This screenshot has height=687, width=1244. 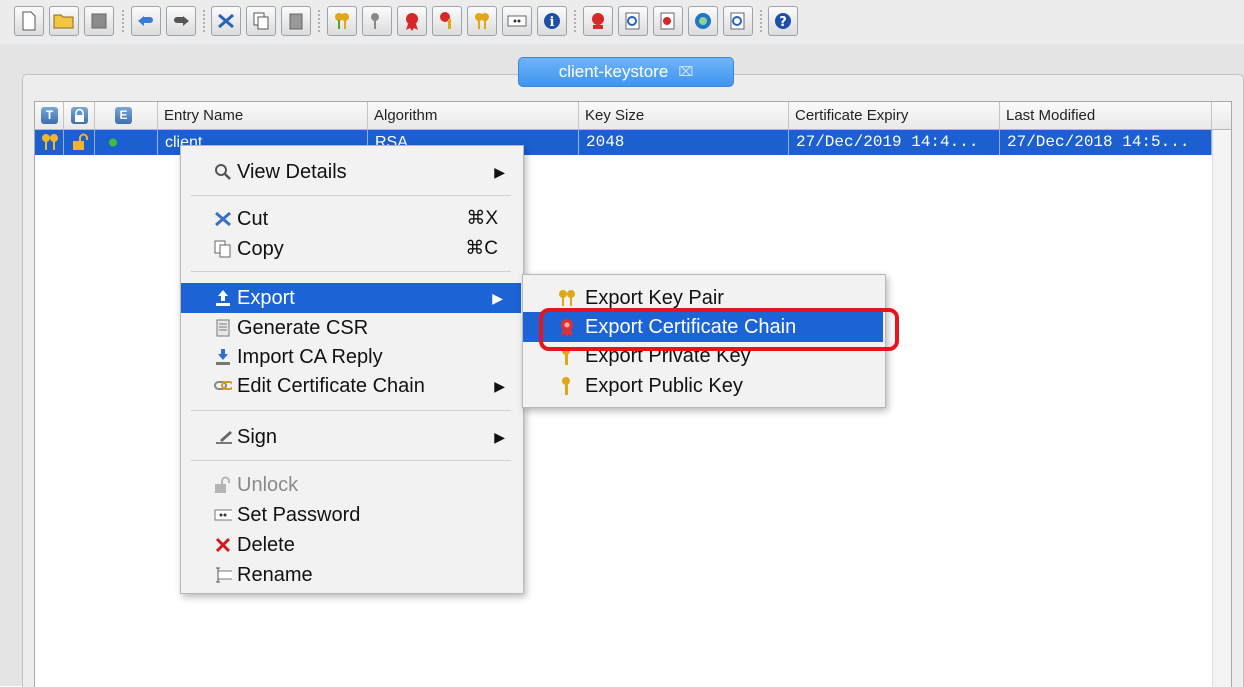 I want to click on edit-certificate-chain-label: Edit Certificate Chain, so click(x=331, y=386).